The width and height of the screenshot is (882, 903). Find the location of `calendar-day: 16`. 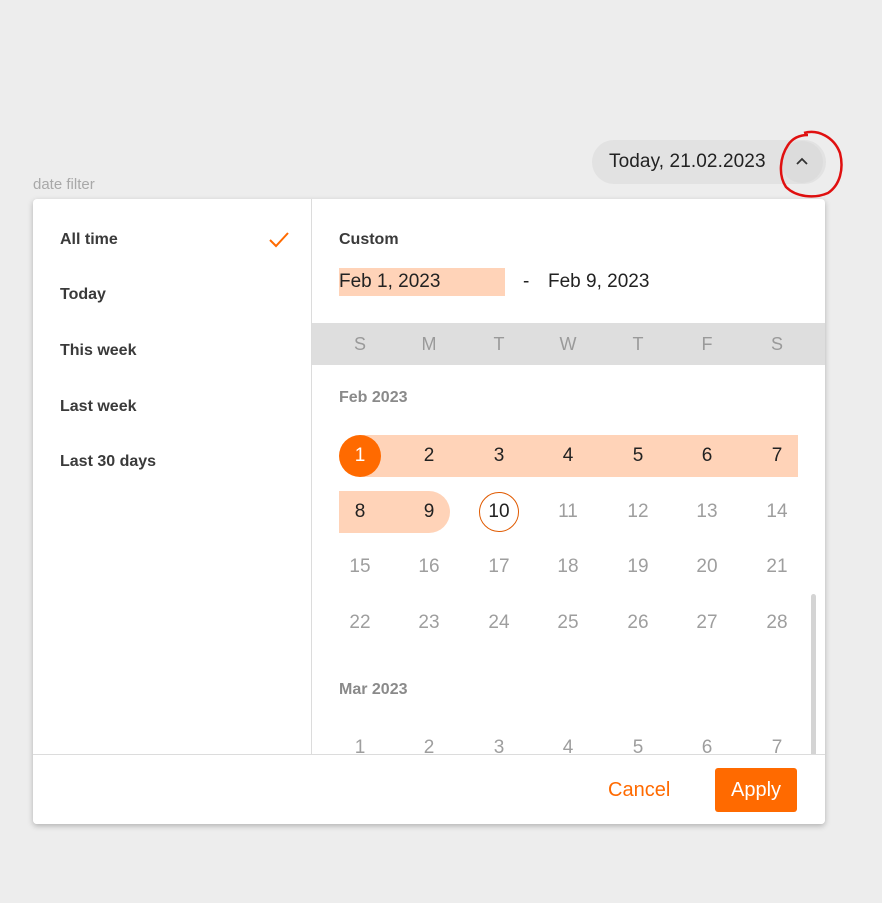

calendar-day: 16 is located at coordinates (429, 567).